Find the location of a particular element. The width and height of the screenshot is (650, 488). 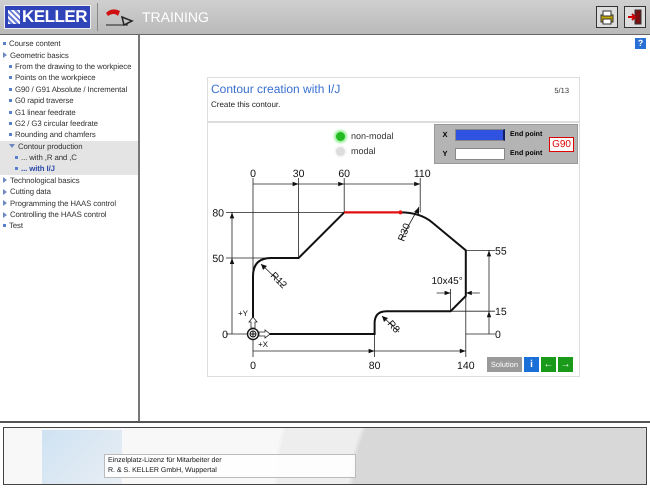

dimension-label: 140 is located at coordinates (466, 366).